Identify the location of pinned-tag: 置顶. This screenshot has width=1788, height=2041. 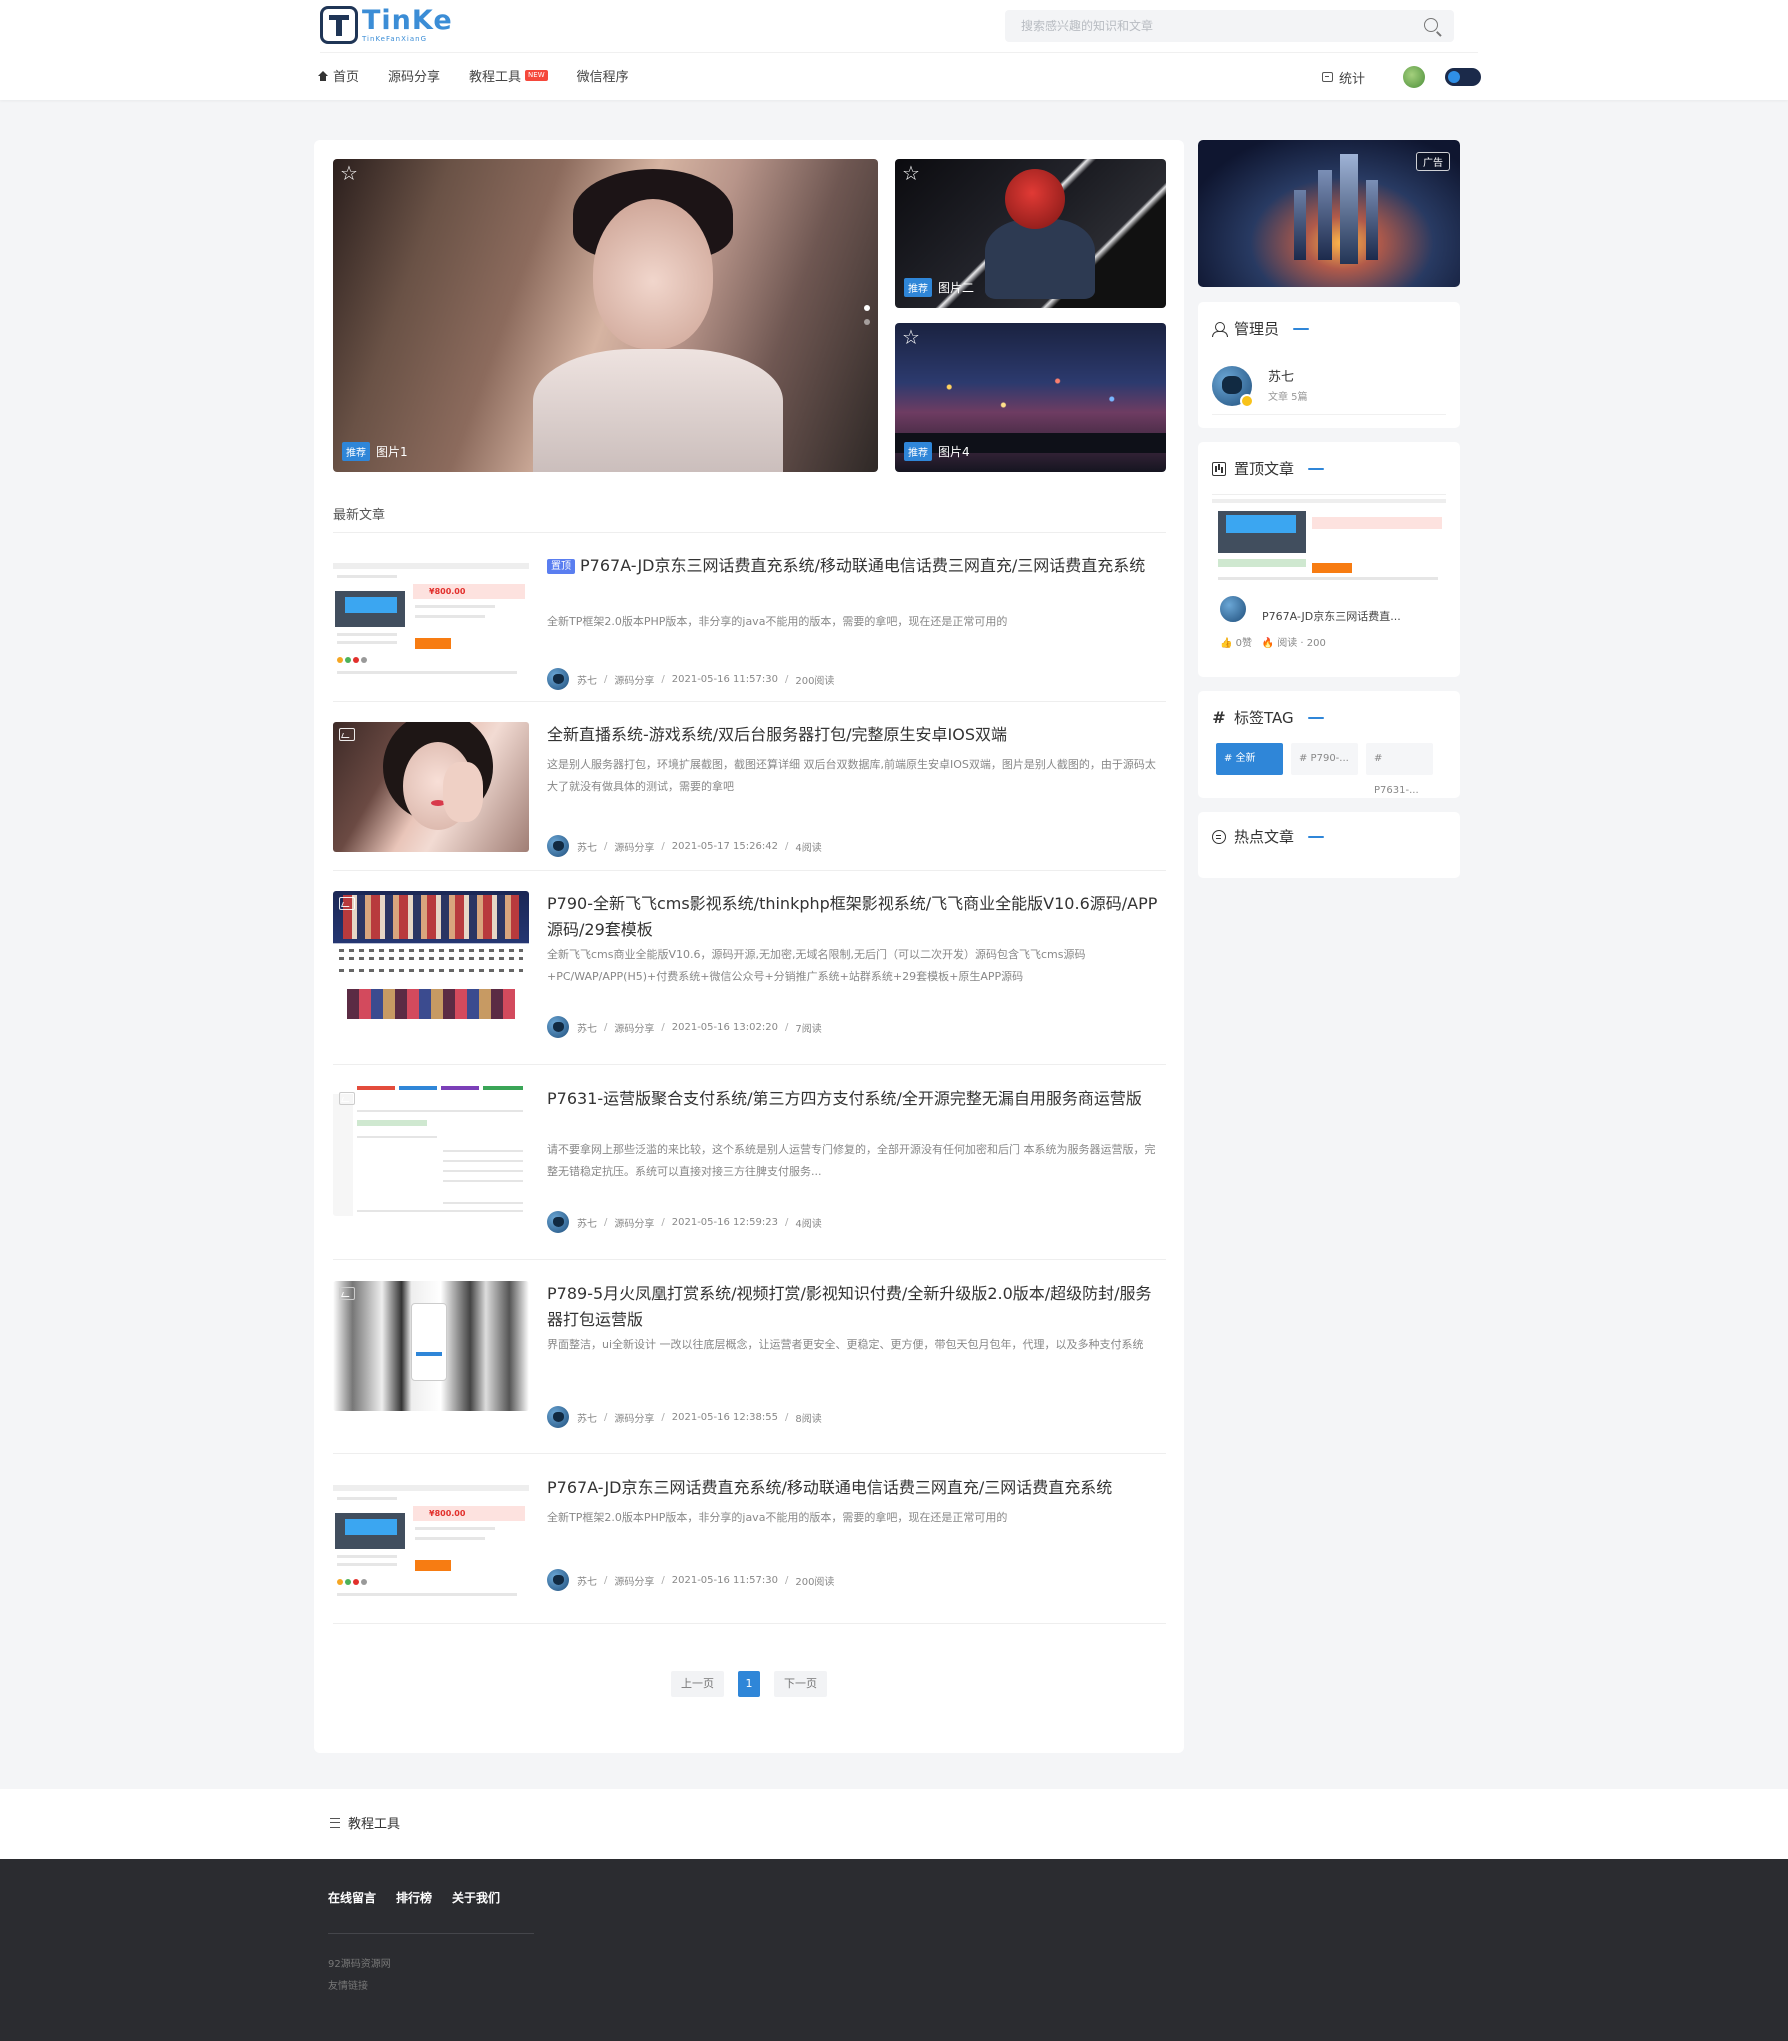
(561, 566).